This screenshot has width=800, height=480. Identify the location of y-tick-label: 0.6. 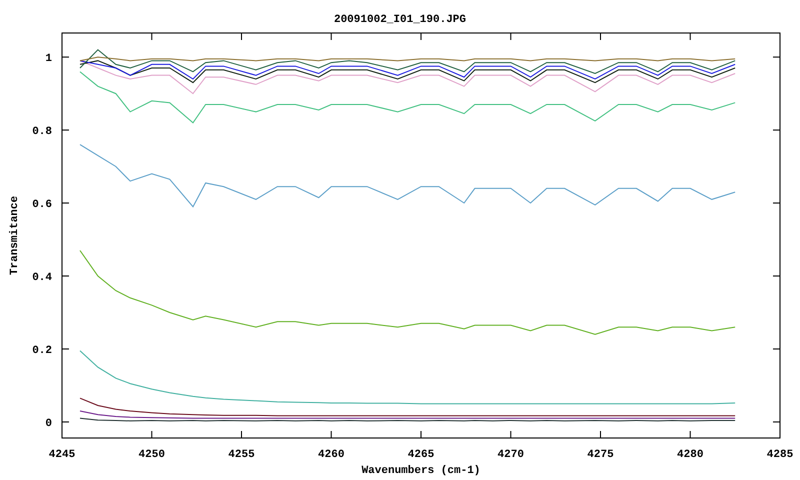
(42, 205).